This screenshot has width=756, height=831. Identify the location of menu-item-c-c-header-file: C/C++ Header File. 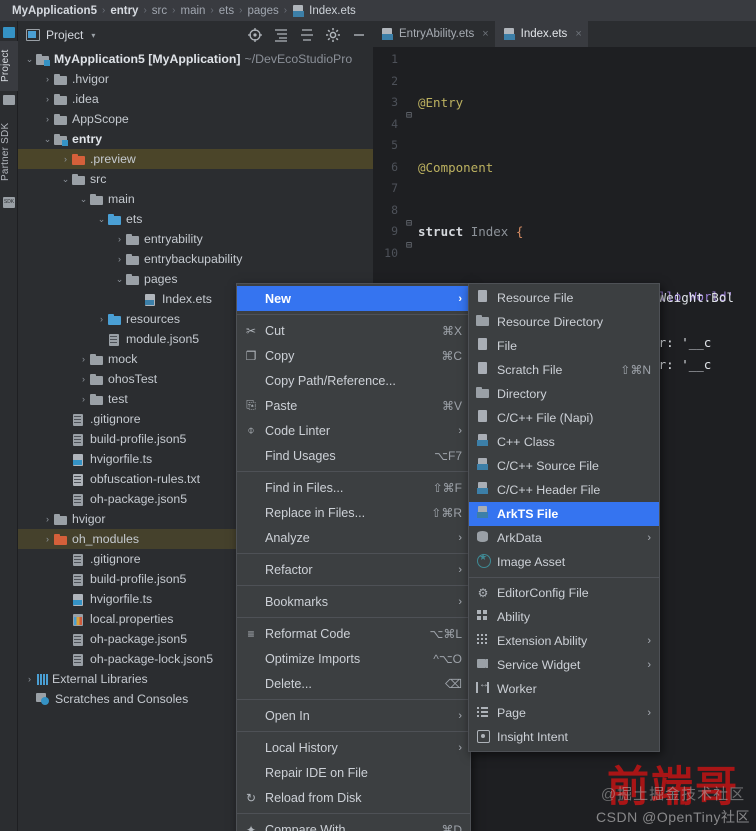
(564, 490).